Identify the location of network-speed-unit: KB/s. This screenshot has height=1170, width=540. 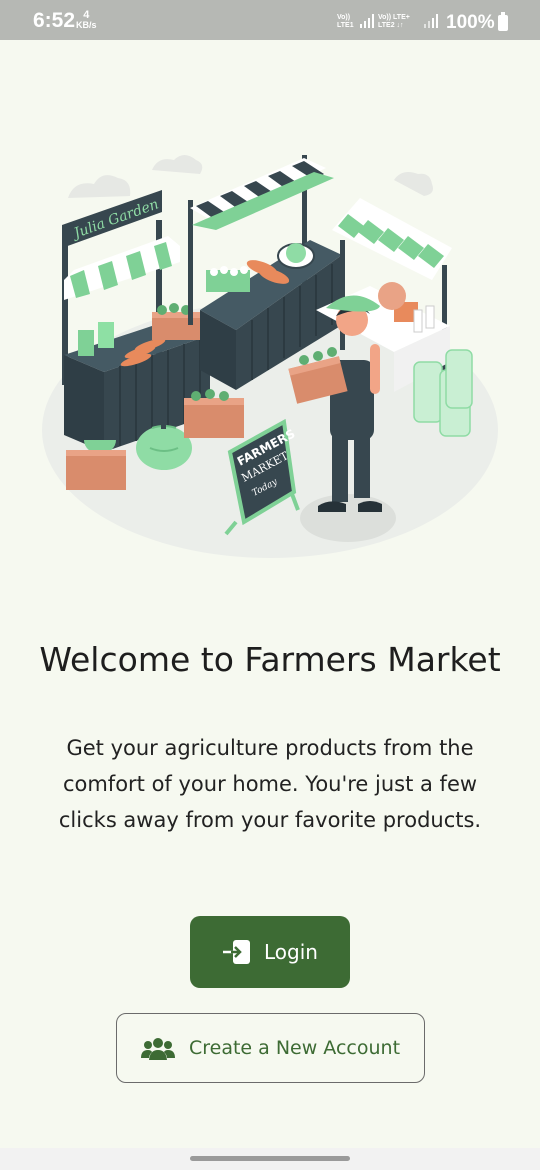
(86, 25).